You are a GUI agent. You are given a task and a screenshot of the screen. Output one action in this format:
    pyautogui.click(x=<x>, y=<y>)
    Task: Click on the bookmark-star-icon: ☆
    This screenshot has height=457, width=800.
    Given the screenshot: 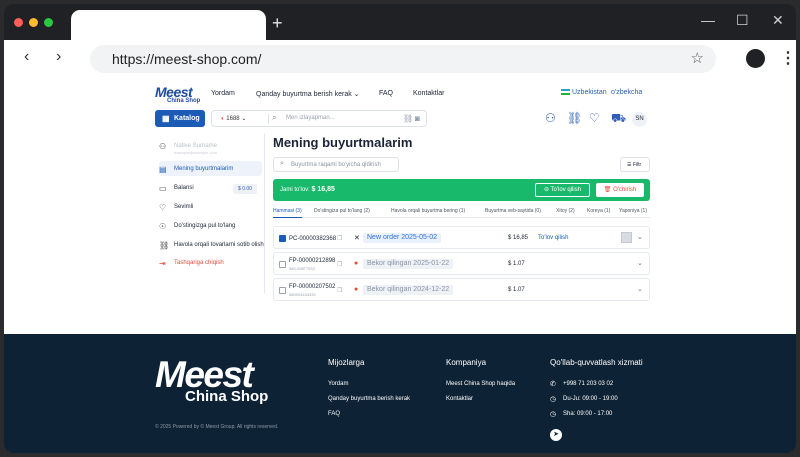 What is the action you would take?
    pyautogui.click(x=697, y=58)
    